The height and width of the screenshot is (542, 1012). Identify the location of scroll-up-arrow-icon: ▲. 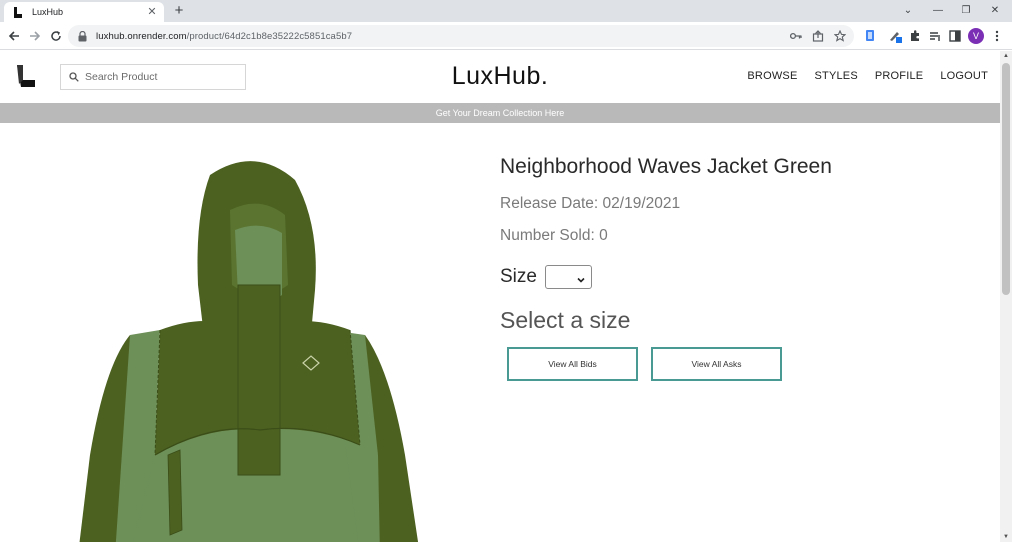
(1006, 56).